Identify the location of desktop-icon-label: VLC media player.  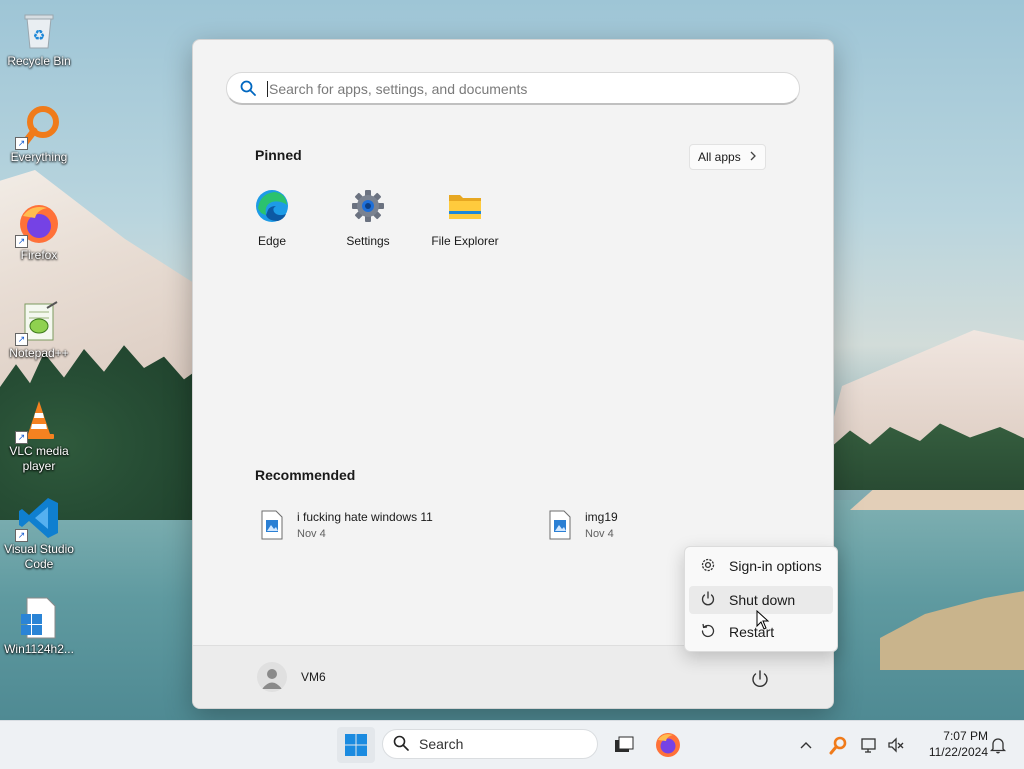
(39, 458).